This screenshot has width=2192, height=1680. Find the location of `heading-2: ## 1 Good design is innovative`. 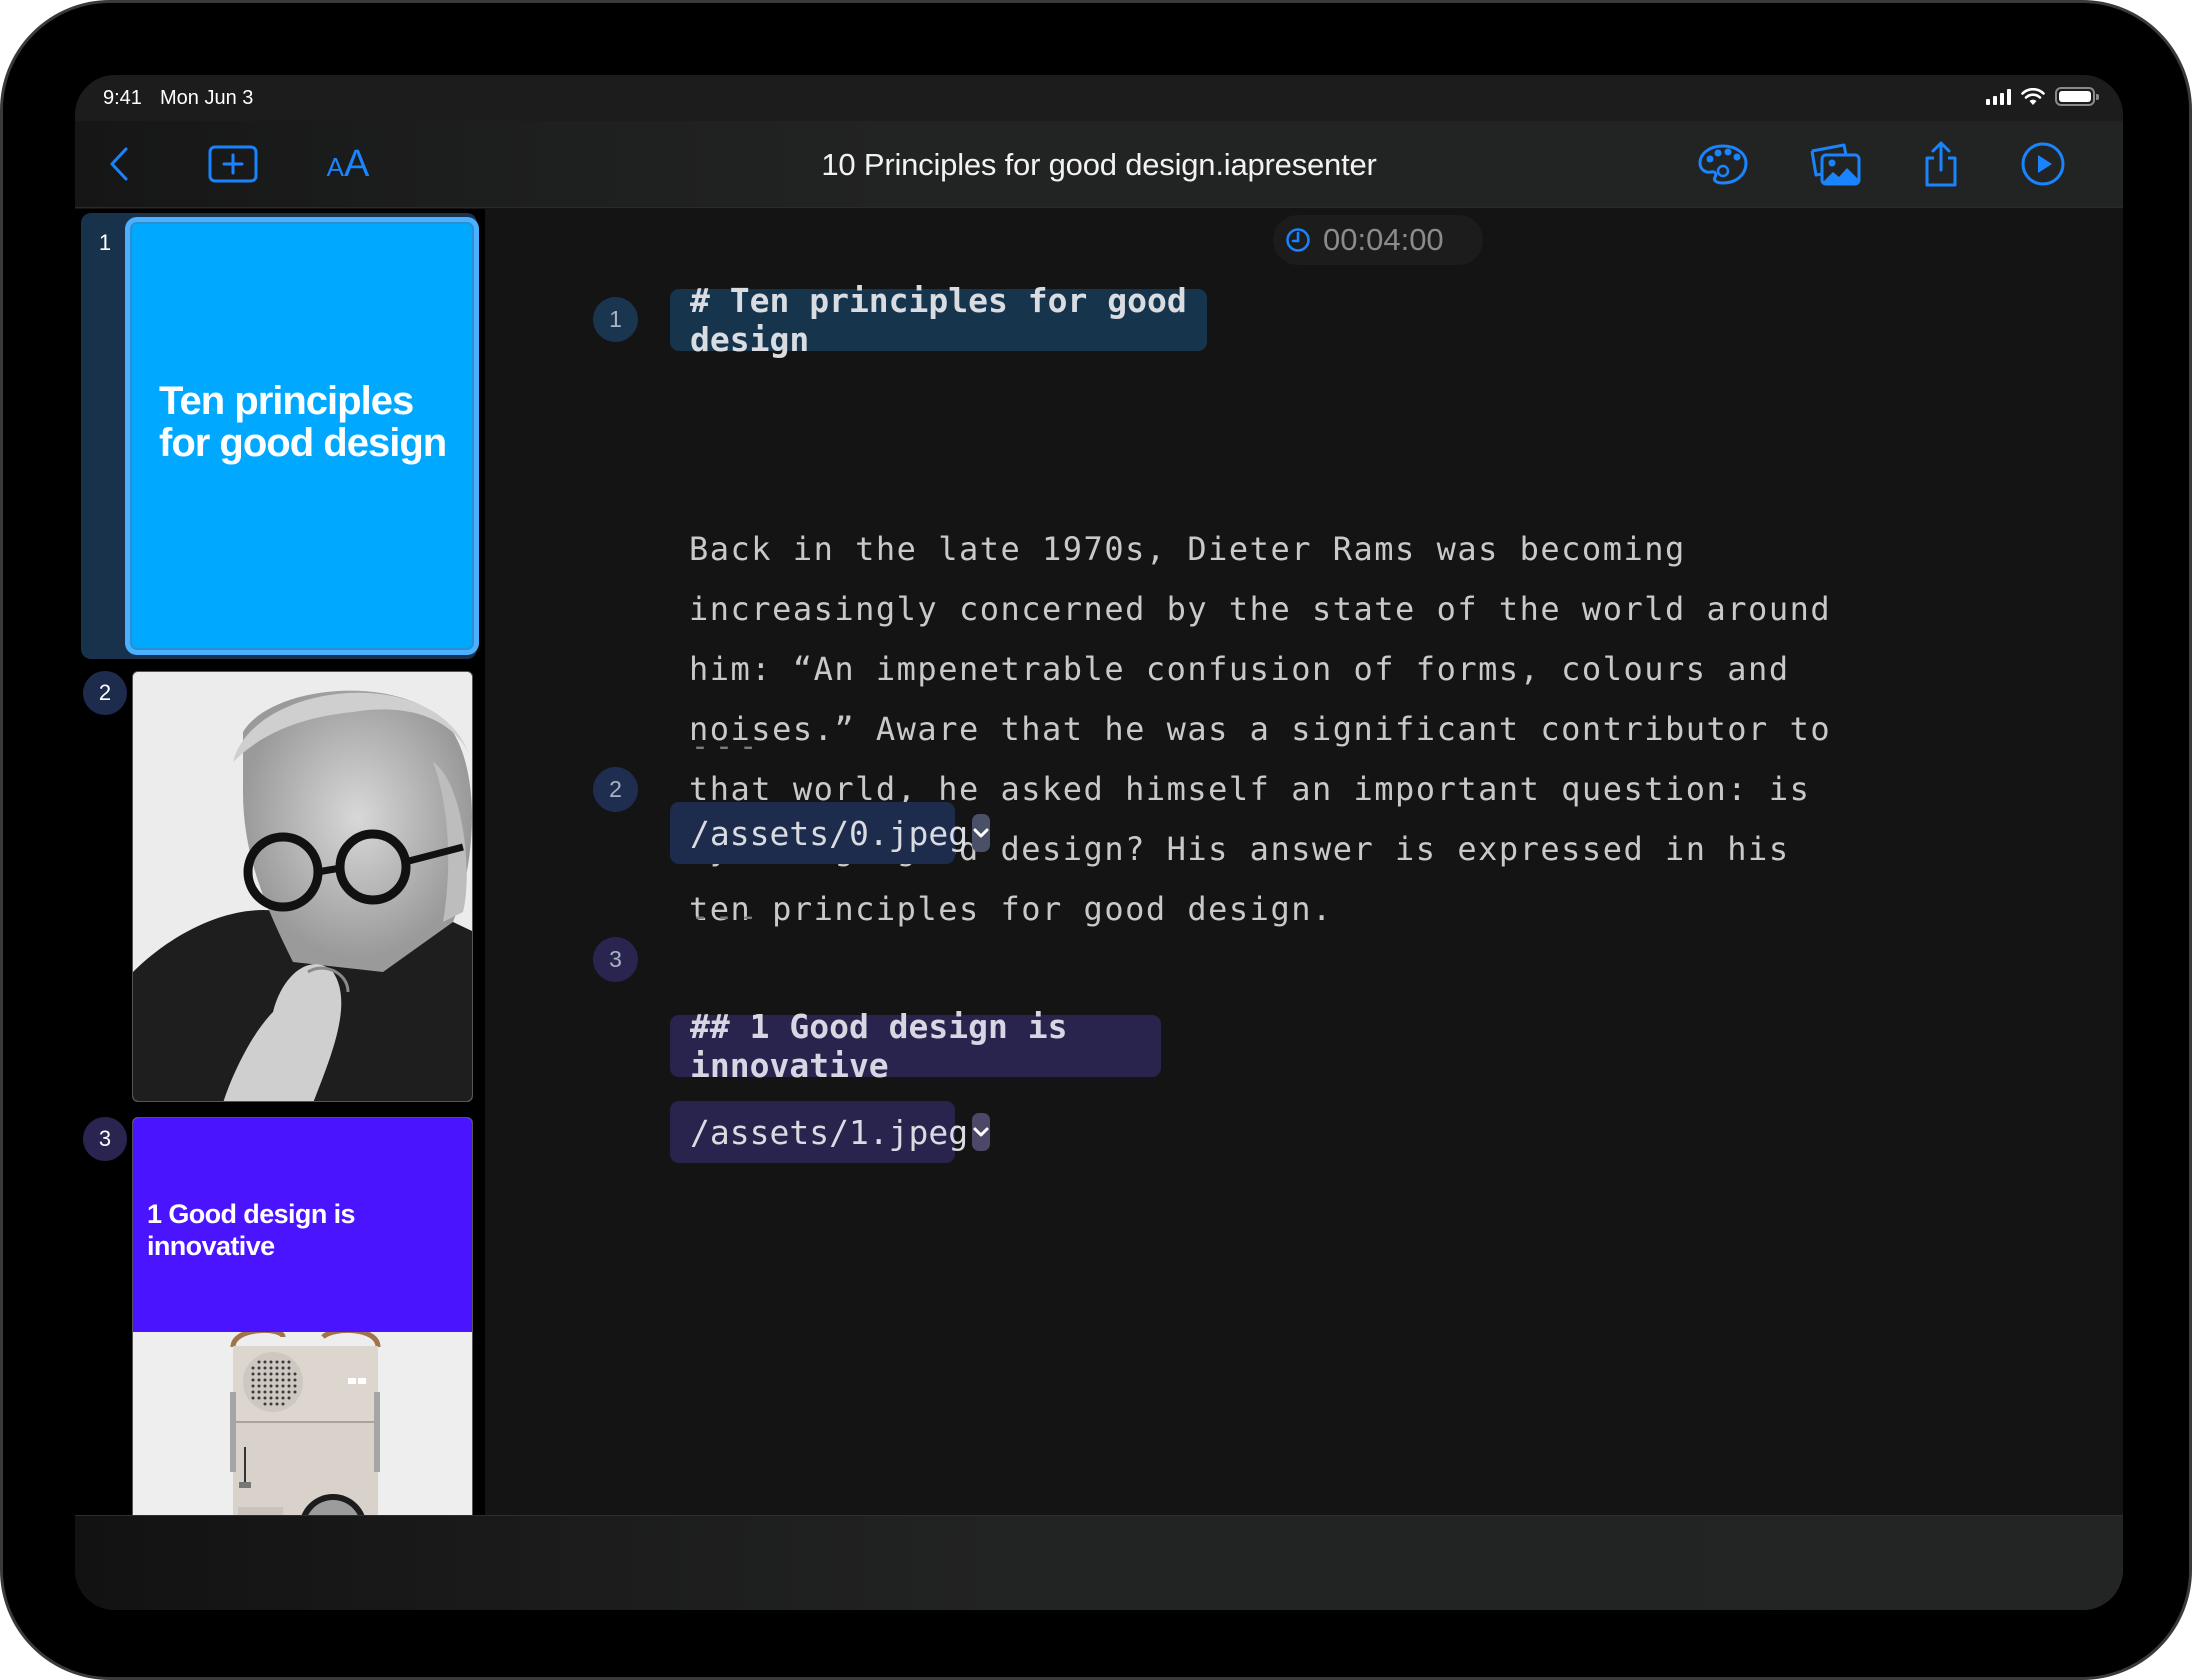

heading-2: ## 1 Good design is innovative is located at coordinates (915, 1046).